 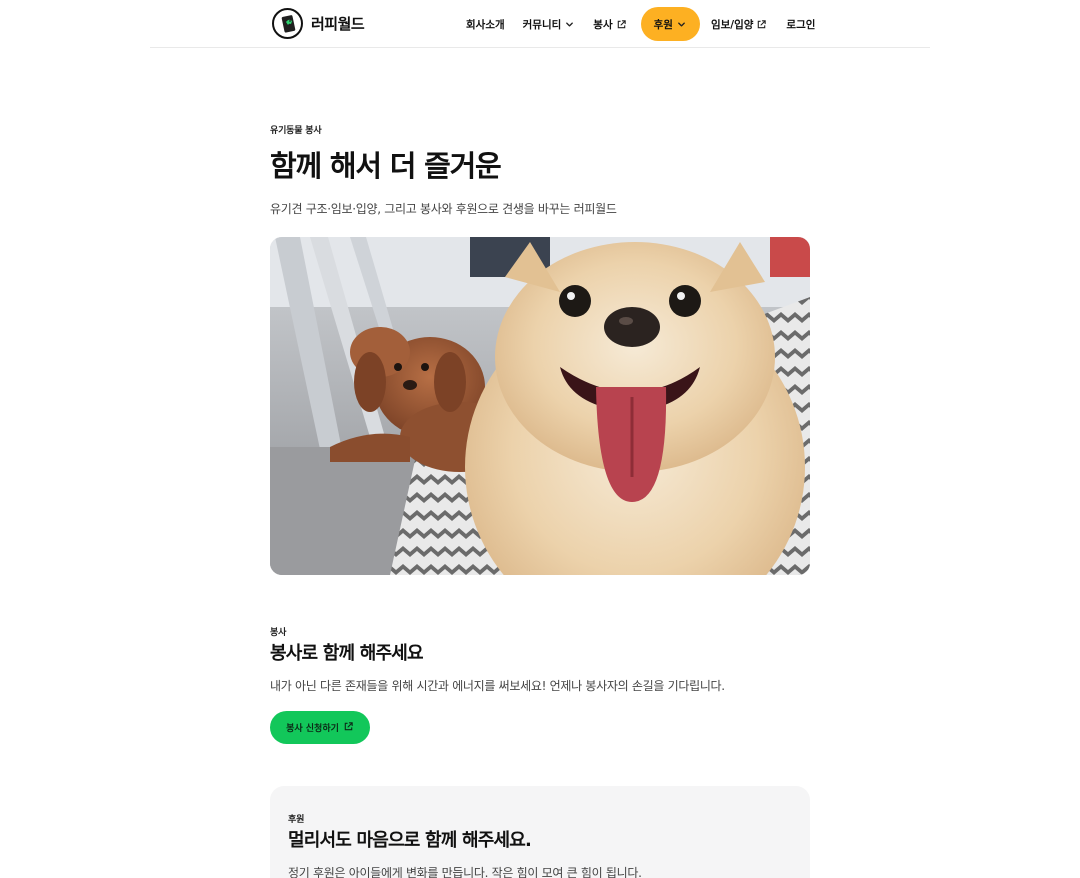 What do you see at coordinates (296, 131) in the screenshot?
I see `hero-eyebrow: 유기동물 봉사` at bounding box center [296, 131].